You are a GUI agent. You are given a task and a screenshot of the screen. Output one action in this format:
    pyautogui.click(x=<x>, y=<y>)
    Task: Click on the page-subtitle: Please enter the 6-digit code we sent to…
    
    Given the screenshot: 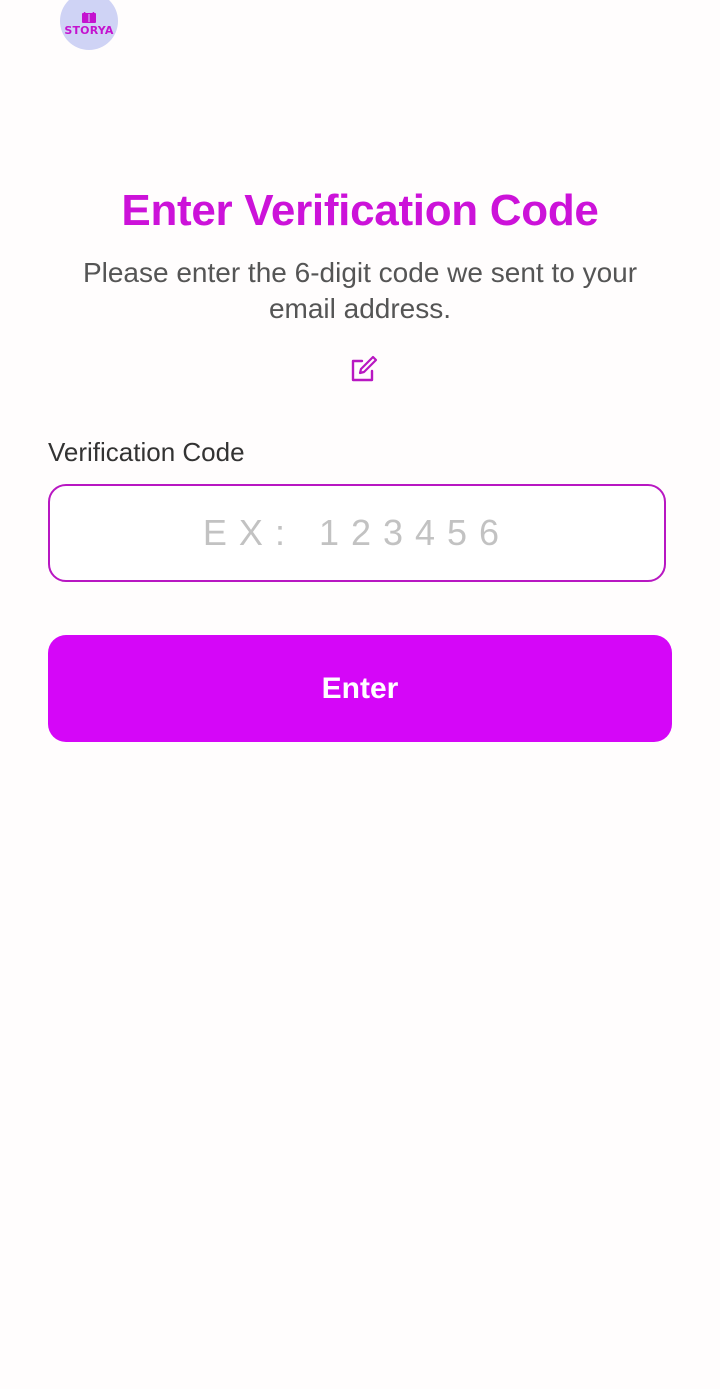 What is the action you would take?
    pyautogui.click(x=360, y=290)
    